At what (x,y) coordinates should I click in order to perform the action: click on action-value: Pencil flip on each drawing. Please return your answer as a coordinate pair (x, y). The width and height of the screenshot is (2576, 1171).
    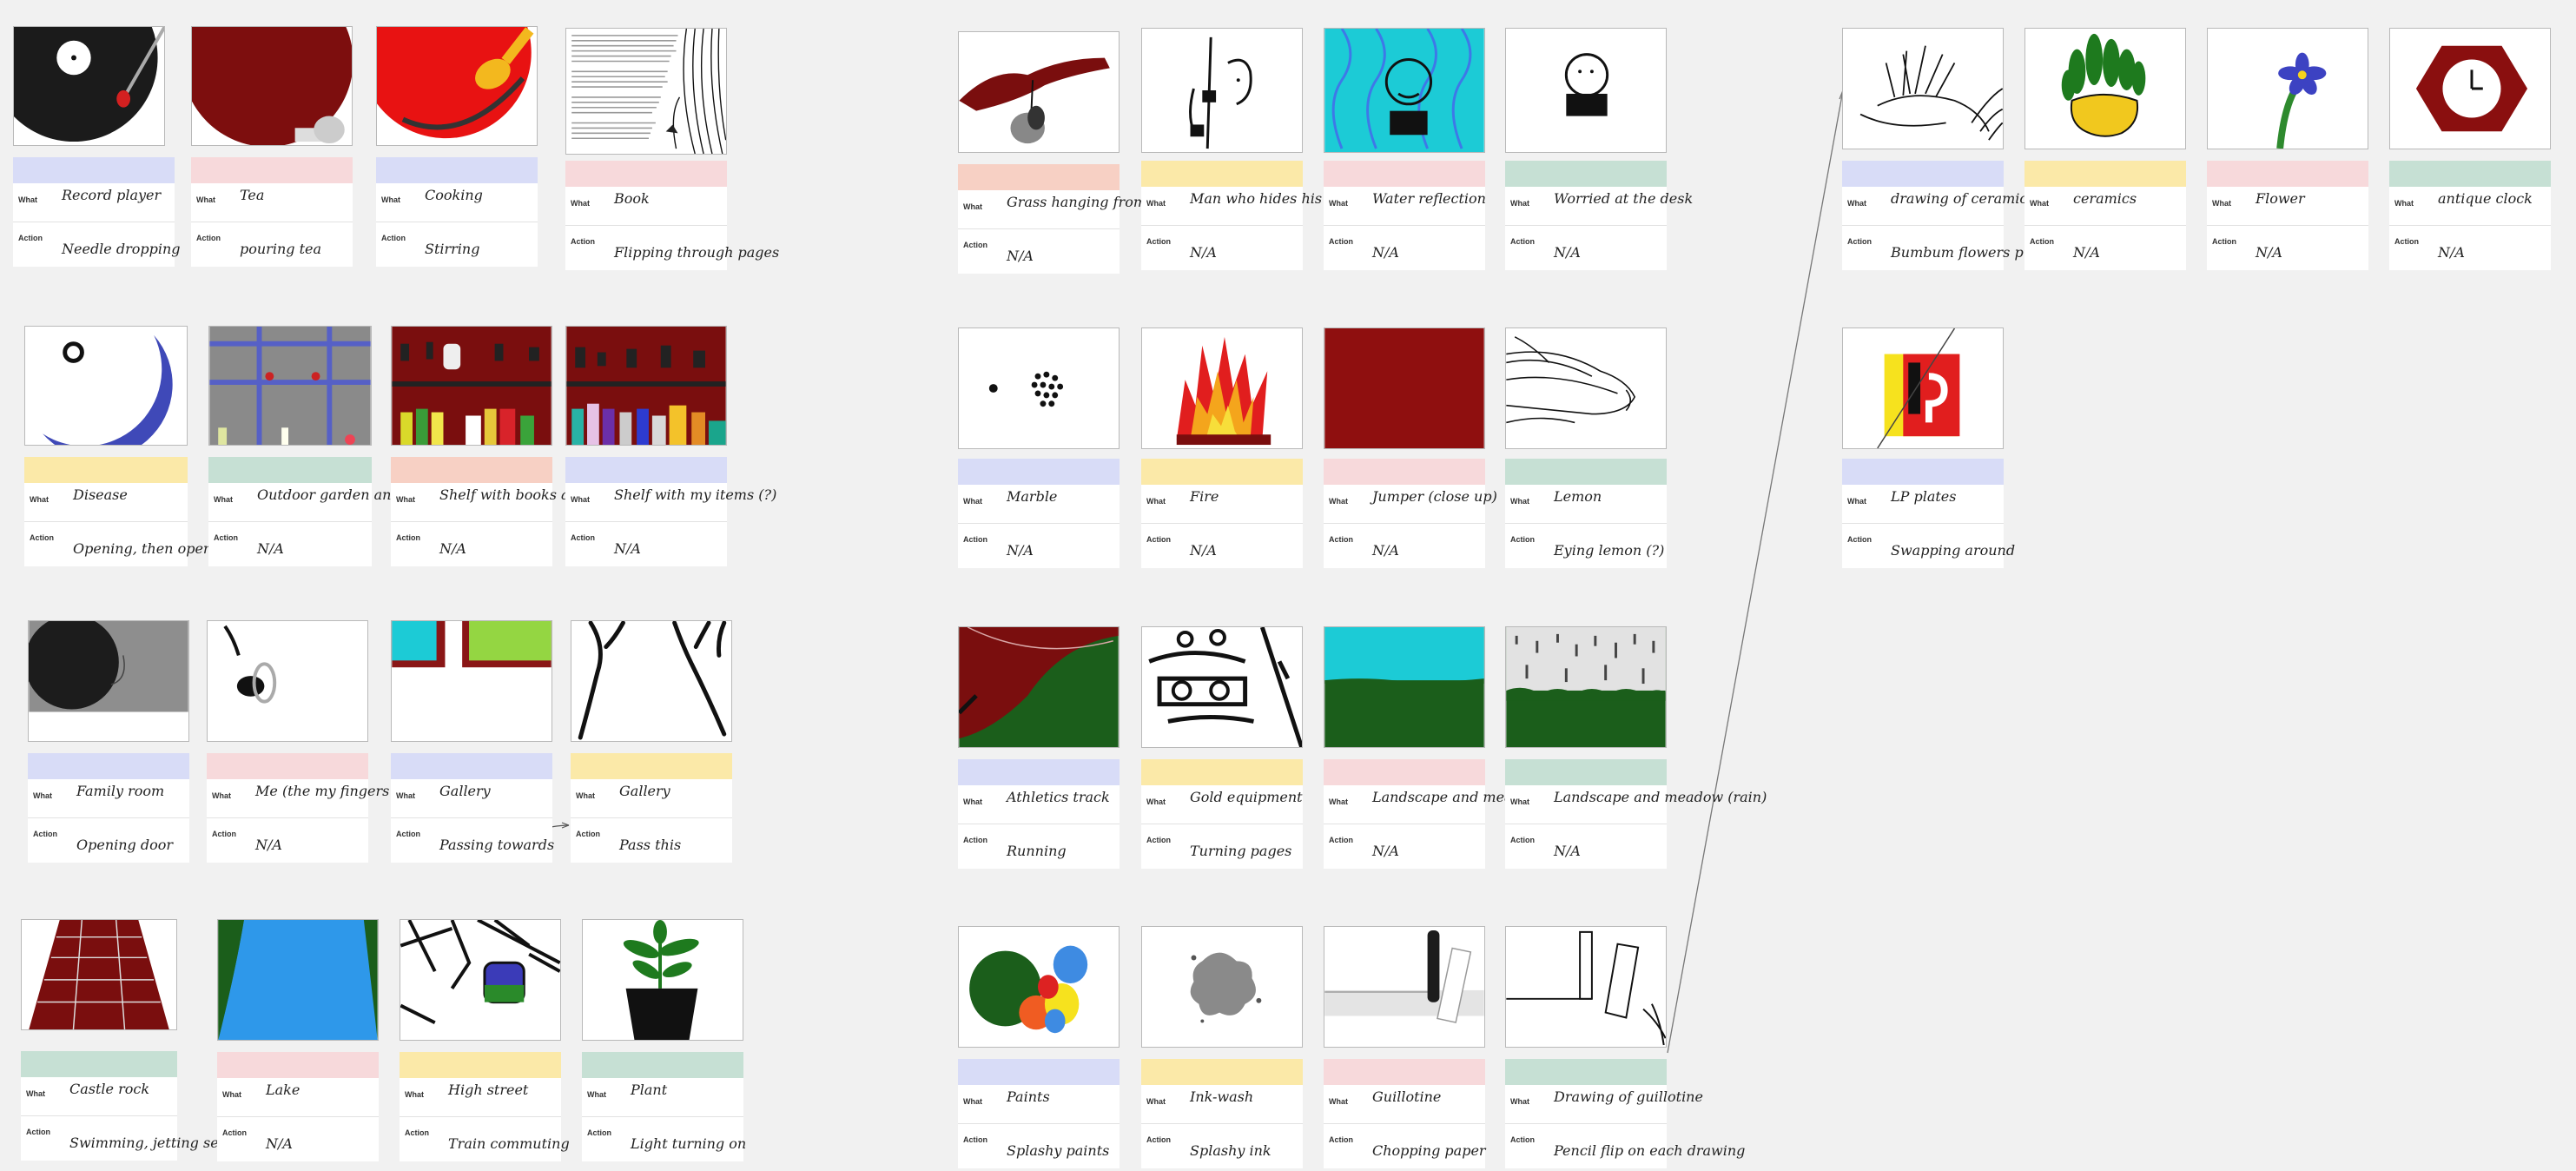
    Looking at the image, I should click on (1649, 1150).